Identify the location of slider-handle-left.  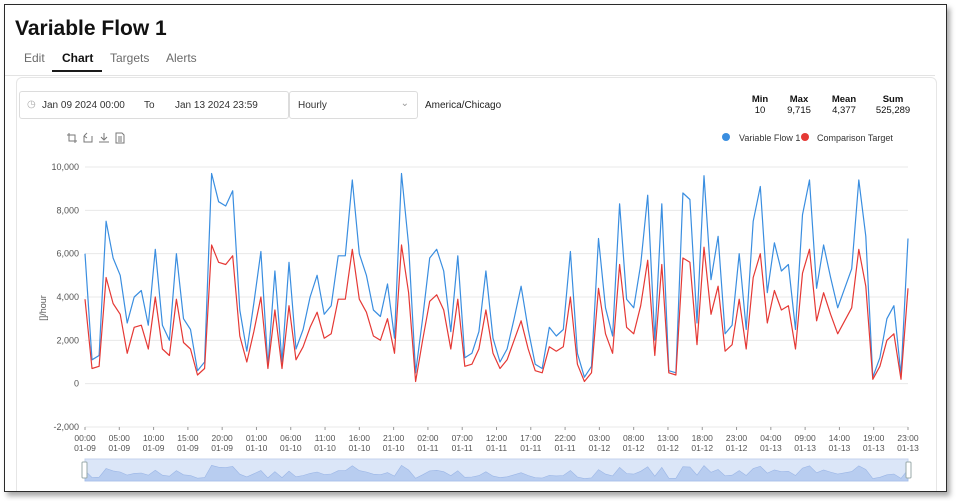
(84, 470).